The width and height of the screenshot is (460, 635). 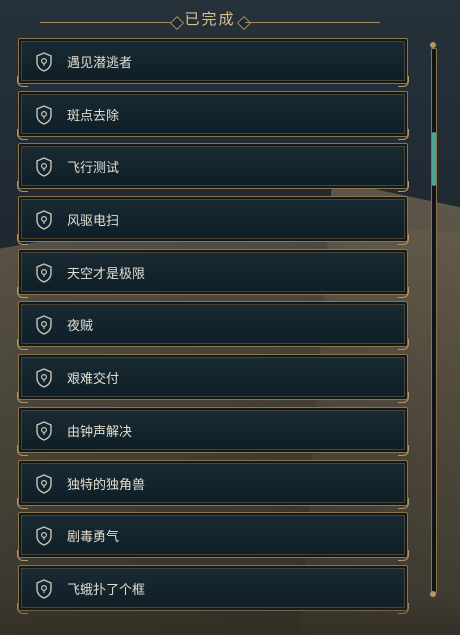 What do you see at coordinates (80, 327) in the screenshot?
I see `quest-label: 夜贼` at bounding box center [80, 327].